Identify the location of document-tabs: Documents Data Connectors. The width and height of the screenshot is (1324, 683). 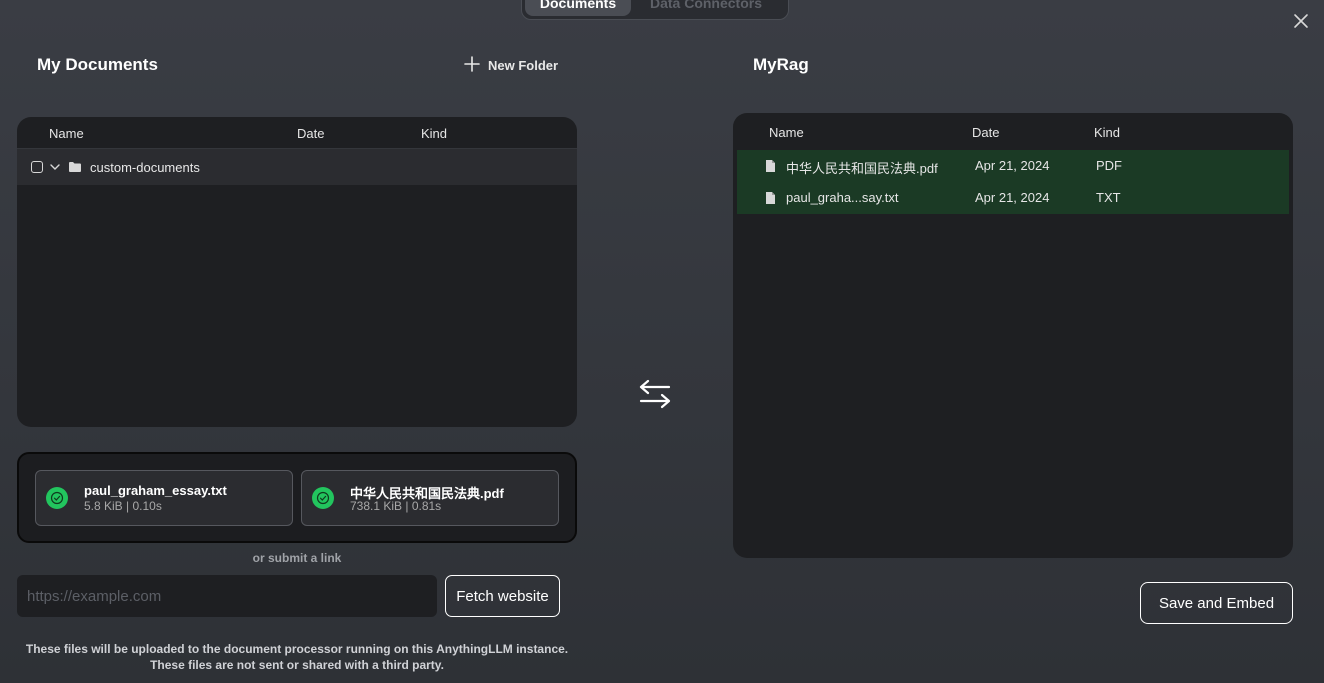
(655, 10).